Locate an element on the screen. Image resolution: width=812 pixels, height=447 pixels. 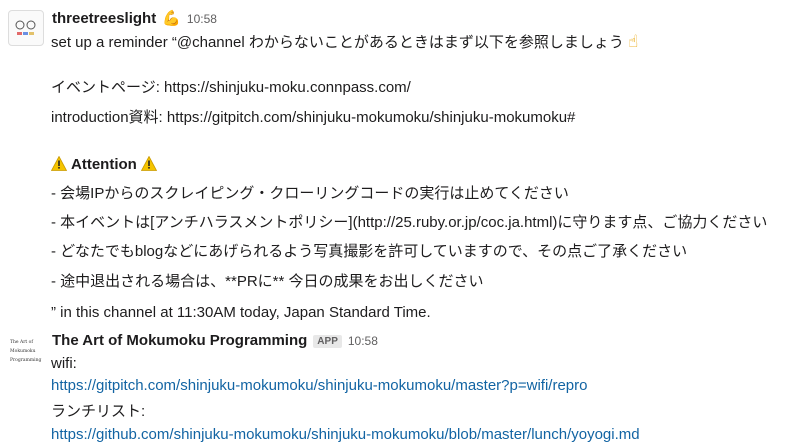
attention-label: Attention is located at coordinates (104, 164).